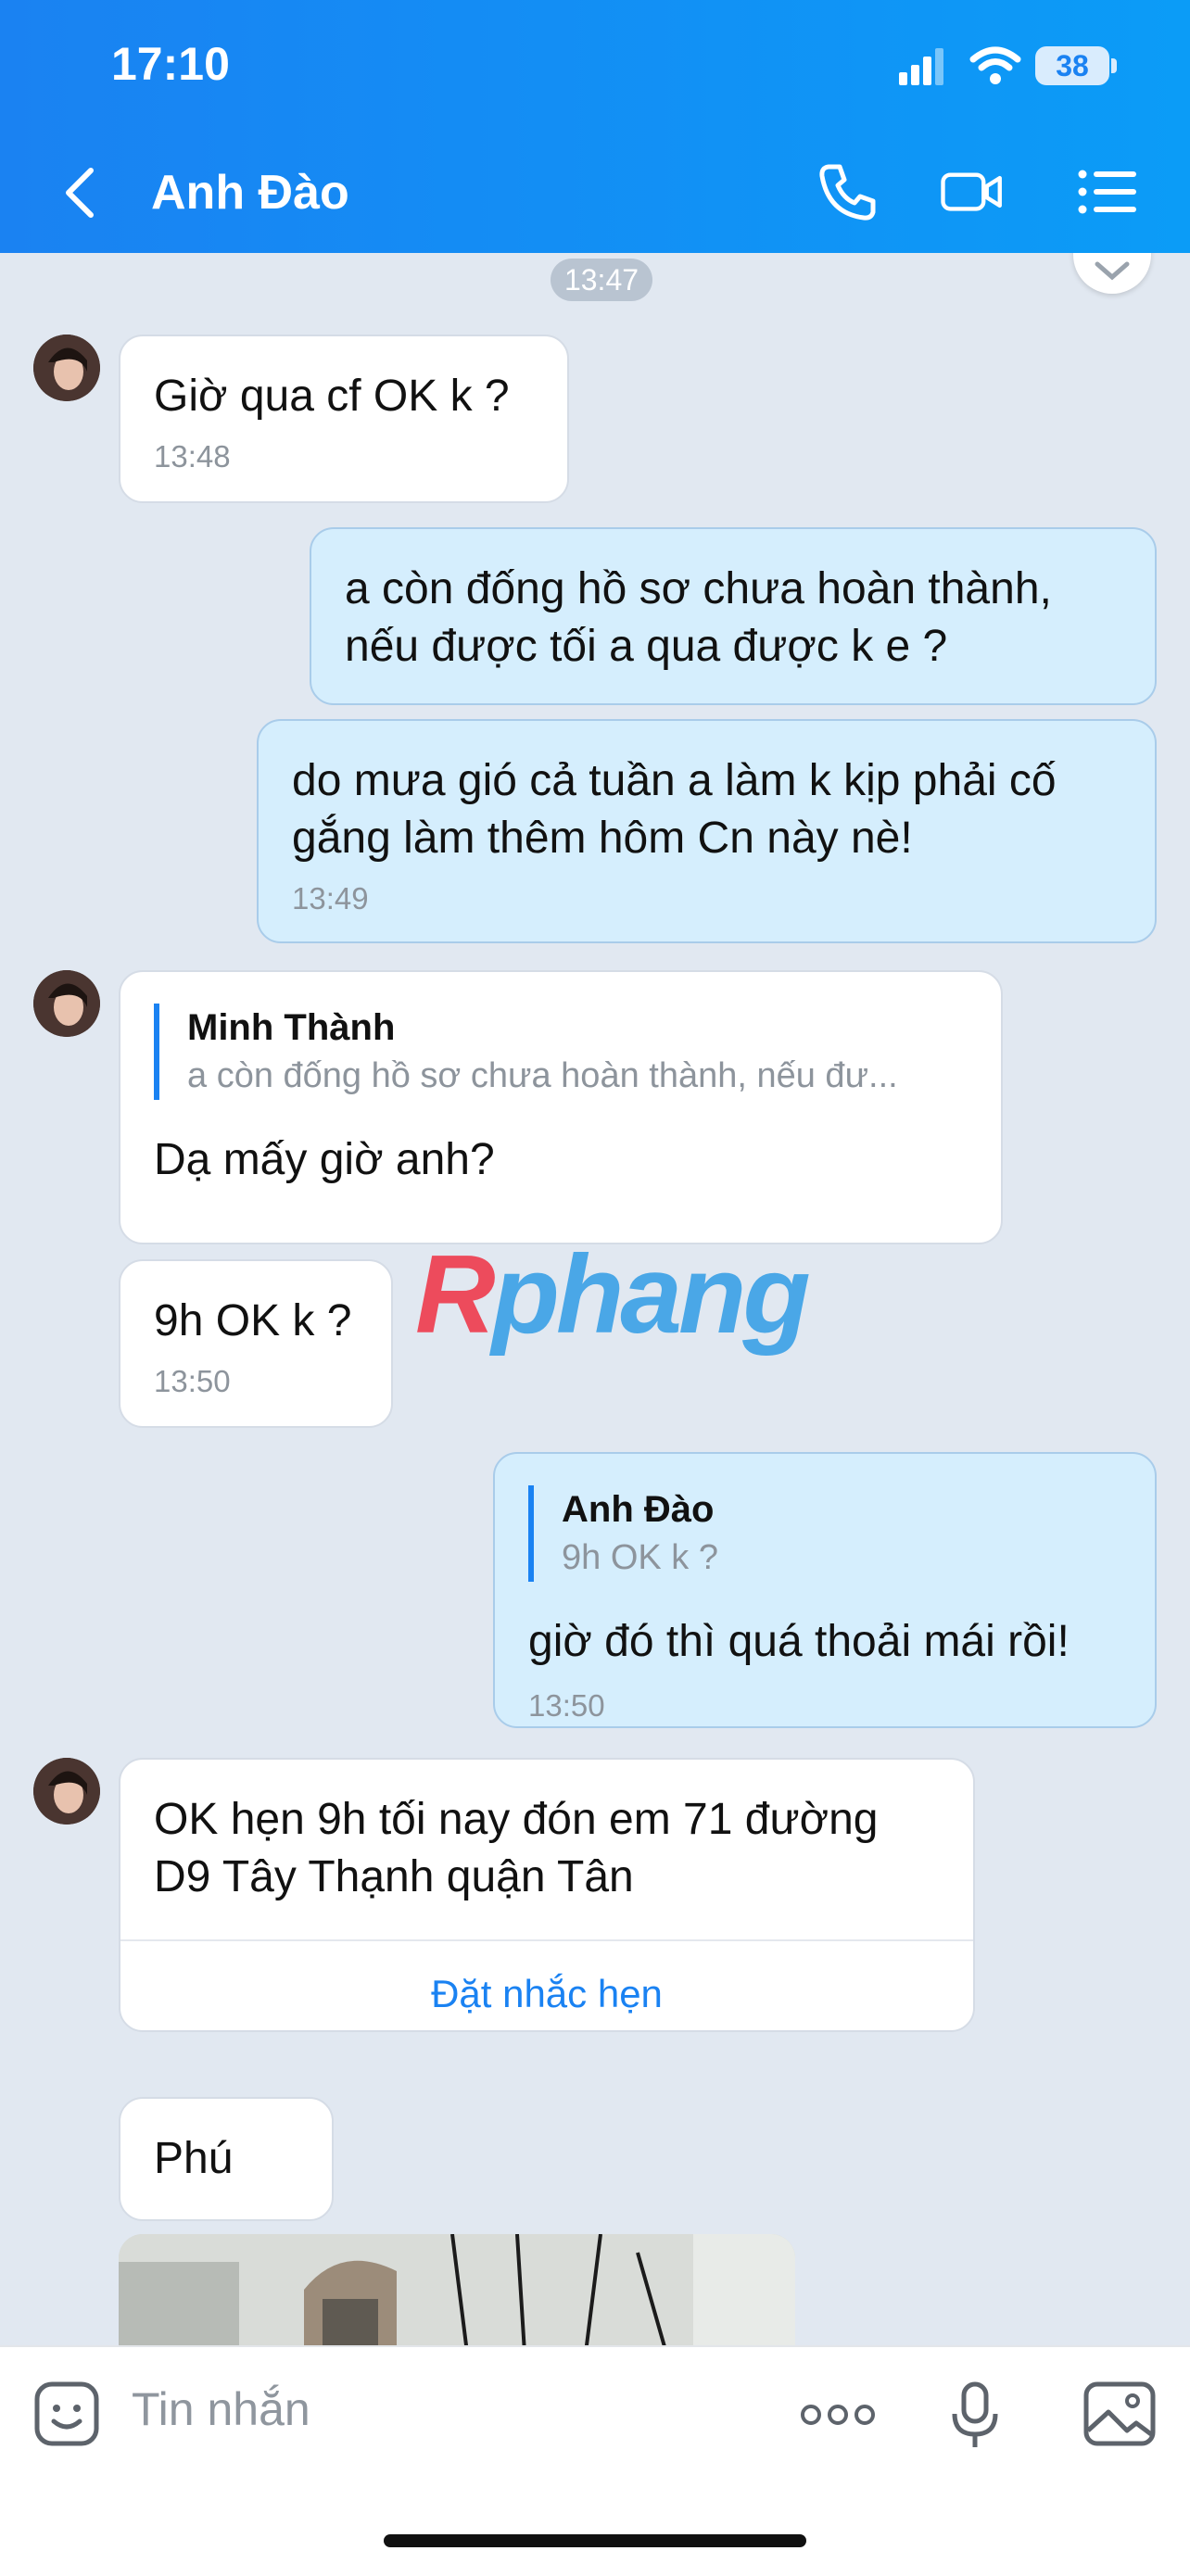 This screenshot has height=2576, width=1190. What do you see at coordinates (640, 1558) in the screenshot?
I see `quote-text: 9h OK k ?` at bounding box center [640, 1558].